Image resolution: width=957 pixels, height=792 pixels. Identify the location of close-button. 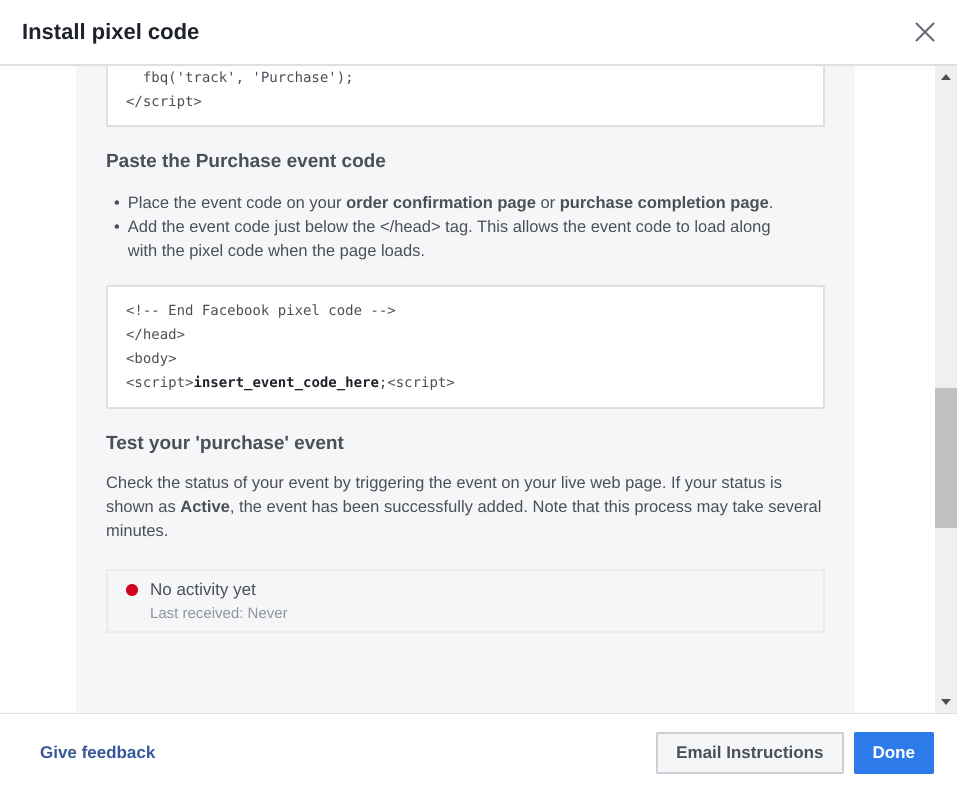
(925, 32).